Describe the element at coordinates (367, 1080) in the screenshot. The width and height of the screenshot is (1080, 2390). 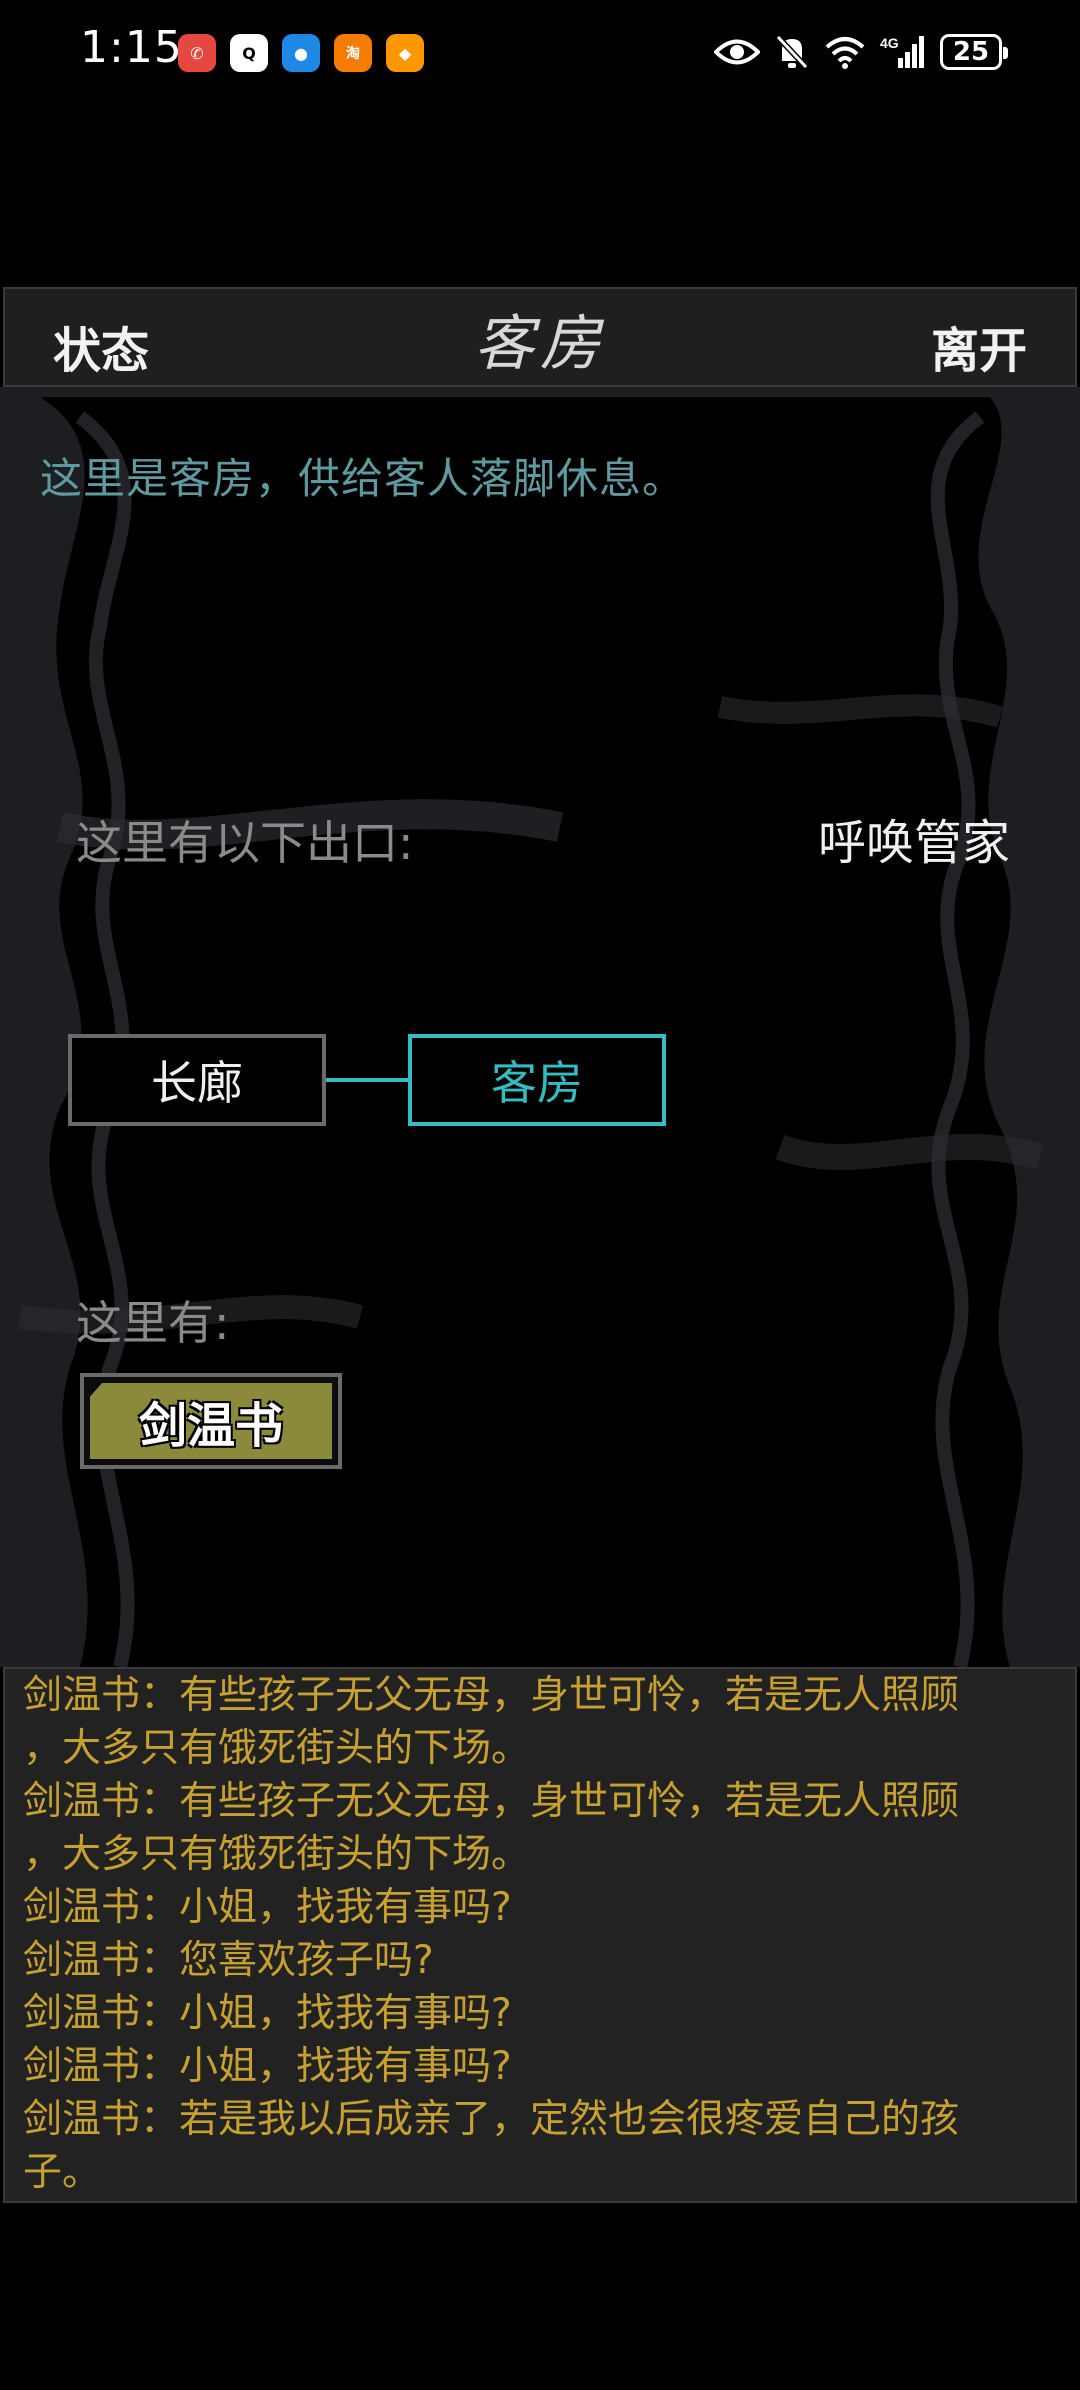
I see `map-connector` at that location.